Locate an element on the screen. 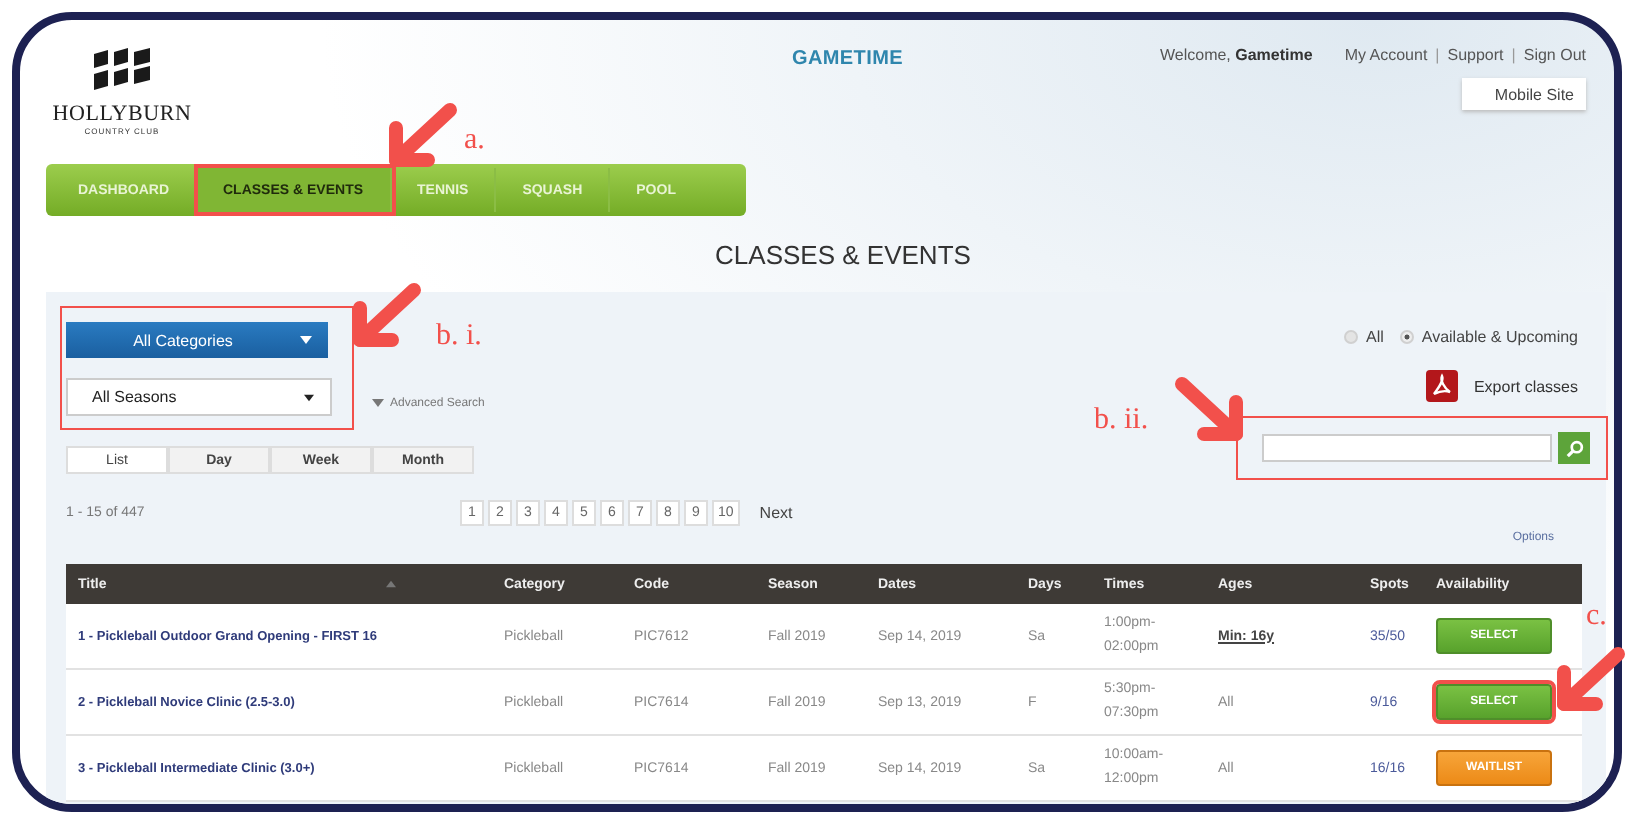 This screenshot has width=1642, height=816. club-name: HOLLYBURN is located at coordinates (122, 114).